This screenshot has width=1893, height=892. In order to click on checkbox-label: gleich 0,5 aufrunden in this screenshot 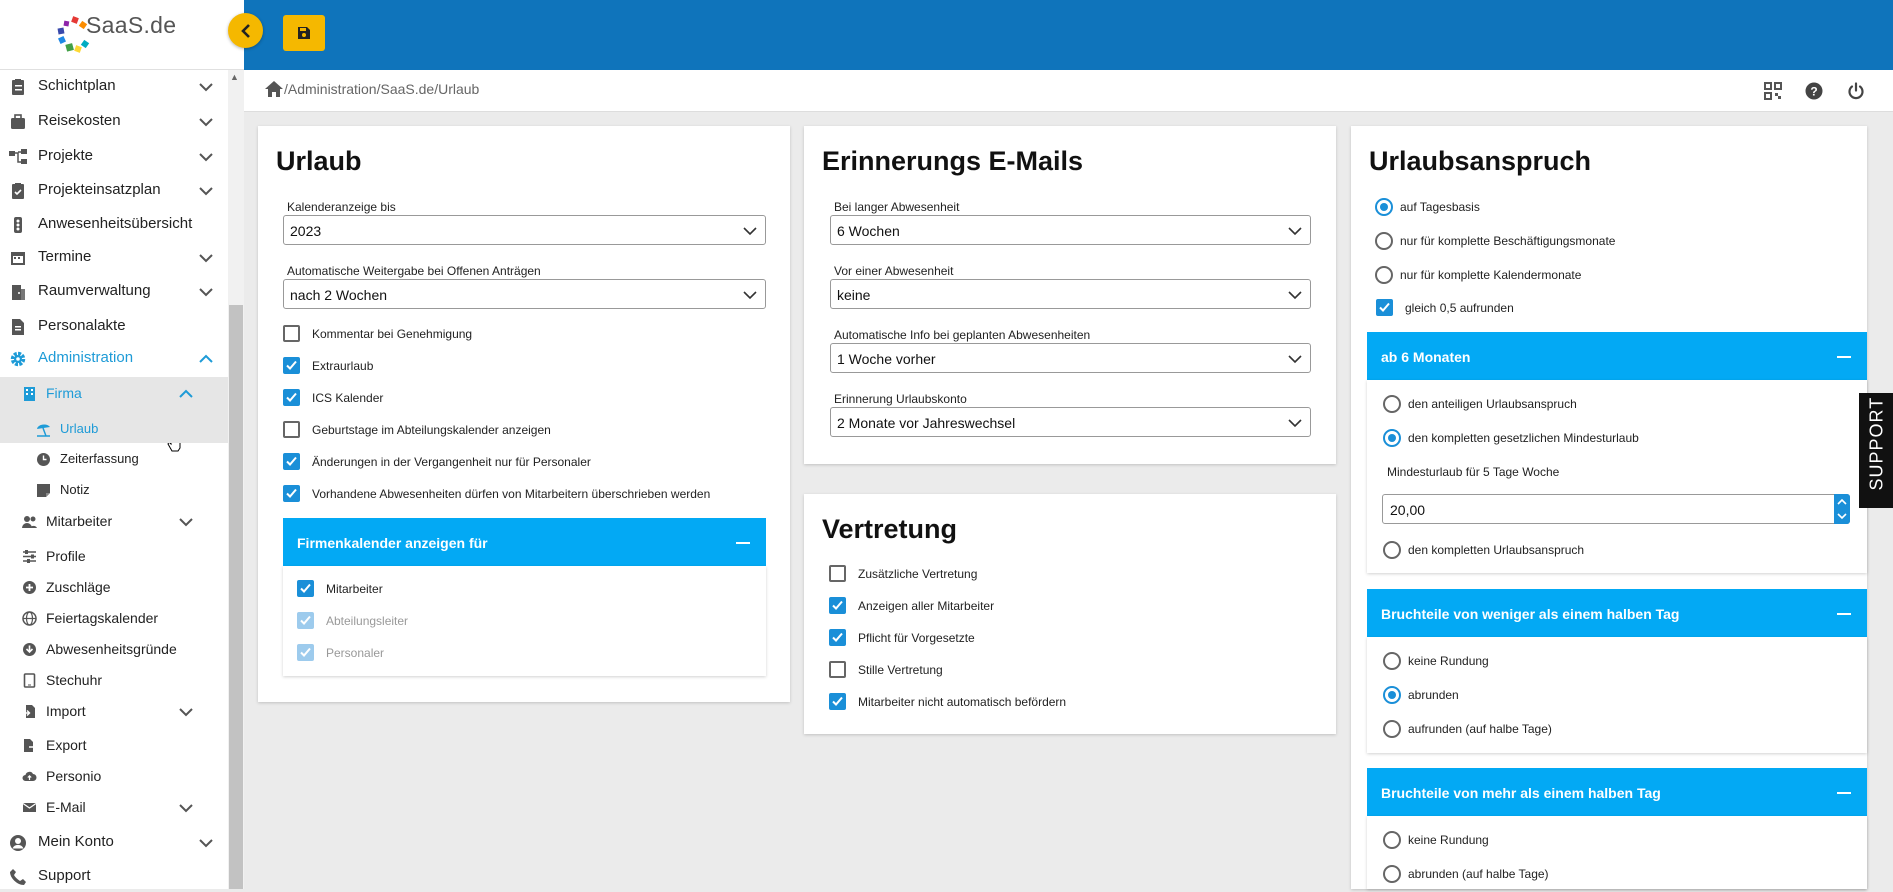, I will do `click(1459, 308)`.